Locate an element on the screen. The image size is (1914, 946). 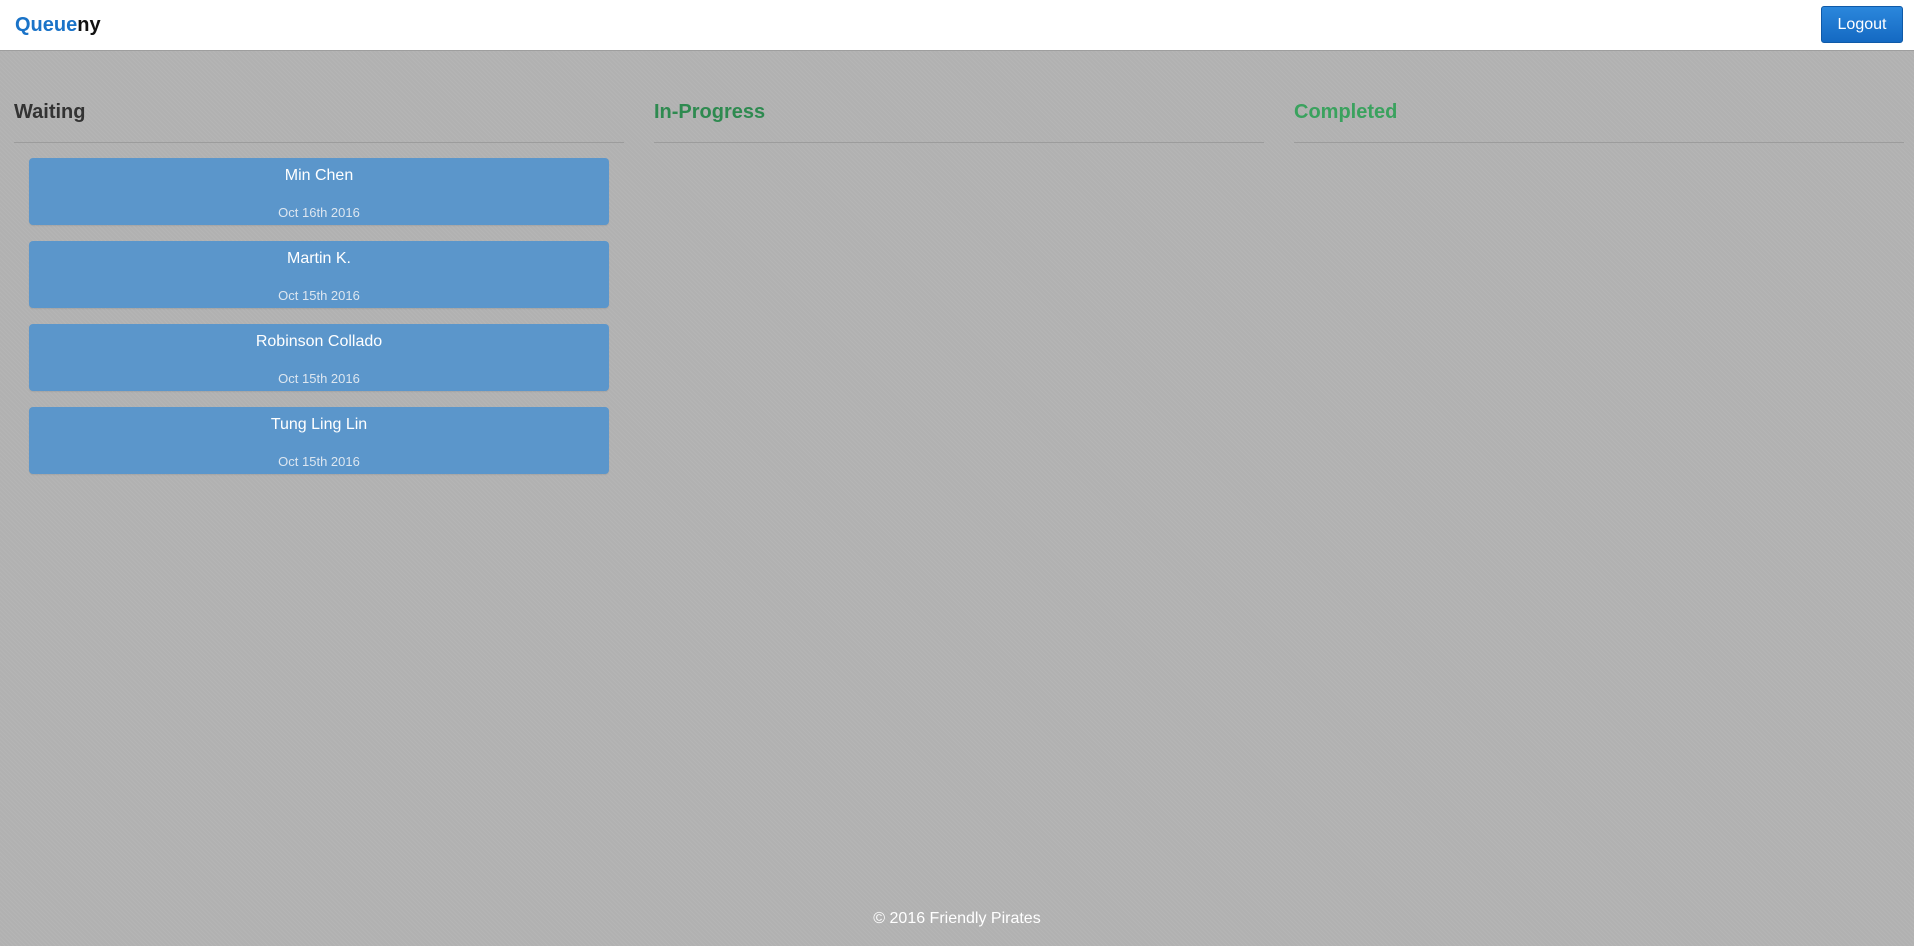
queue-card: Robinson Collado Oct 15th 2016 is located at coordinates (319, 357).